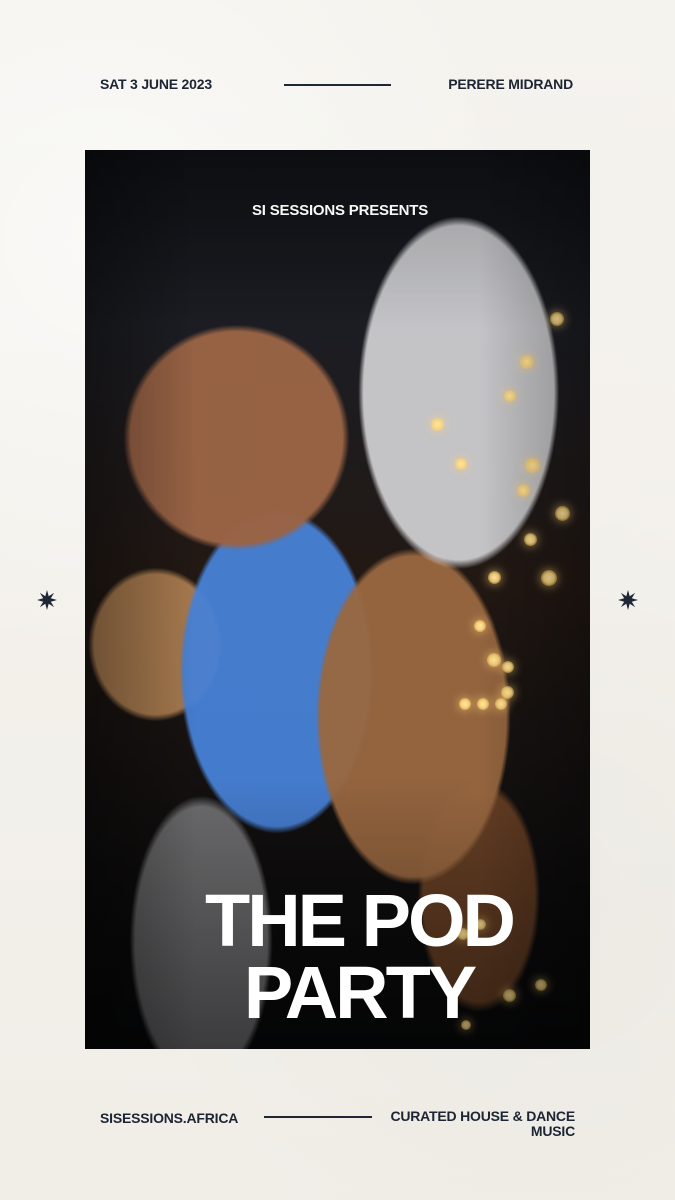 The height and width of the screenshot is (1200, 675). Describe the element at coordinates (318, 1117) in the screenshot. I see `footer-divider` at that location.